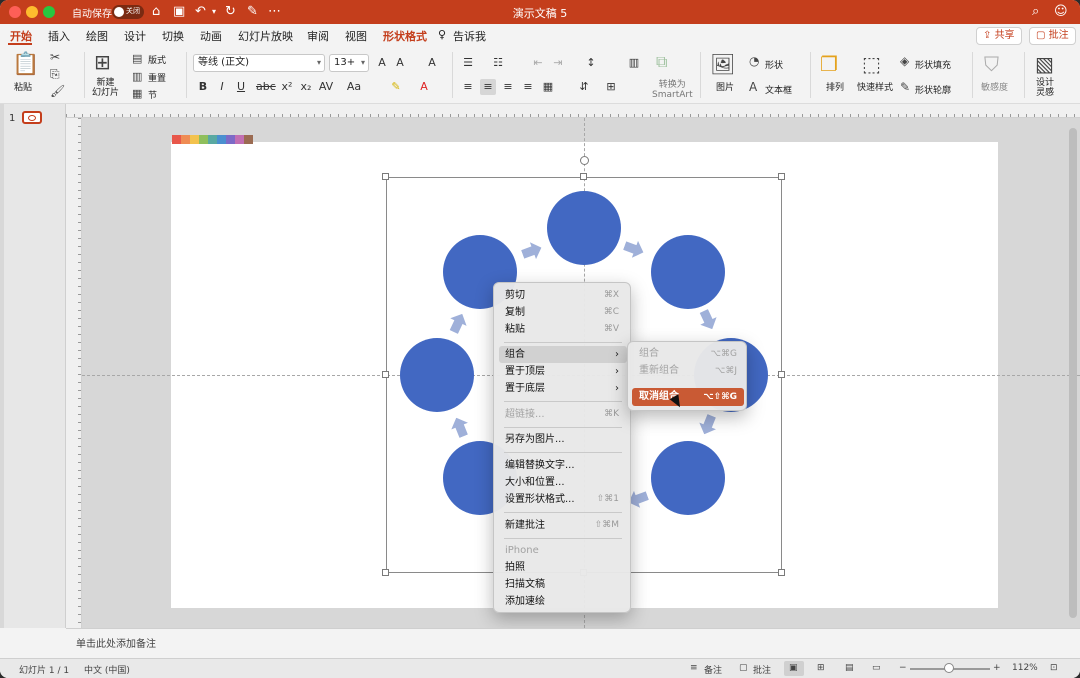  I want to click on menu-item-take-photo: 拍照, so click(563, 567).